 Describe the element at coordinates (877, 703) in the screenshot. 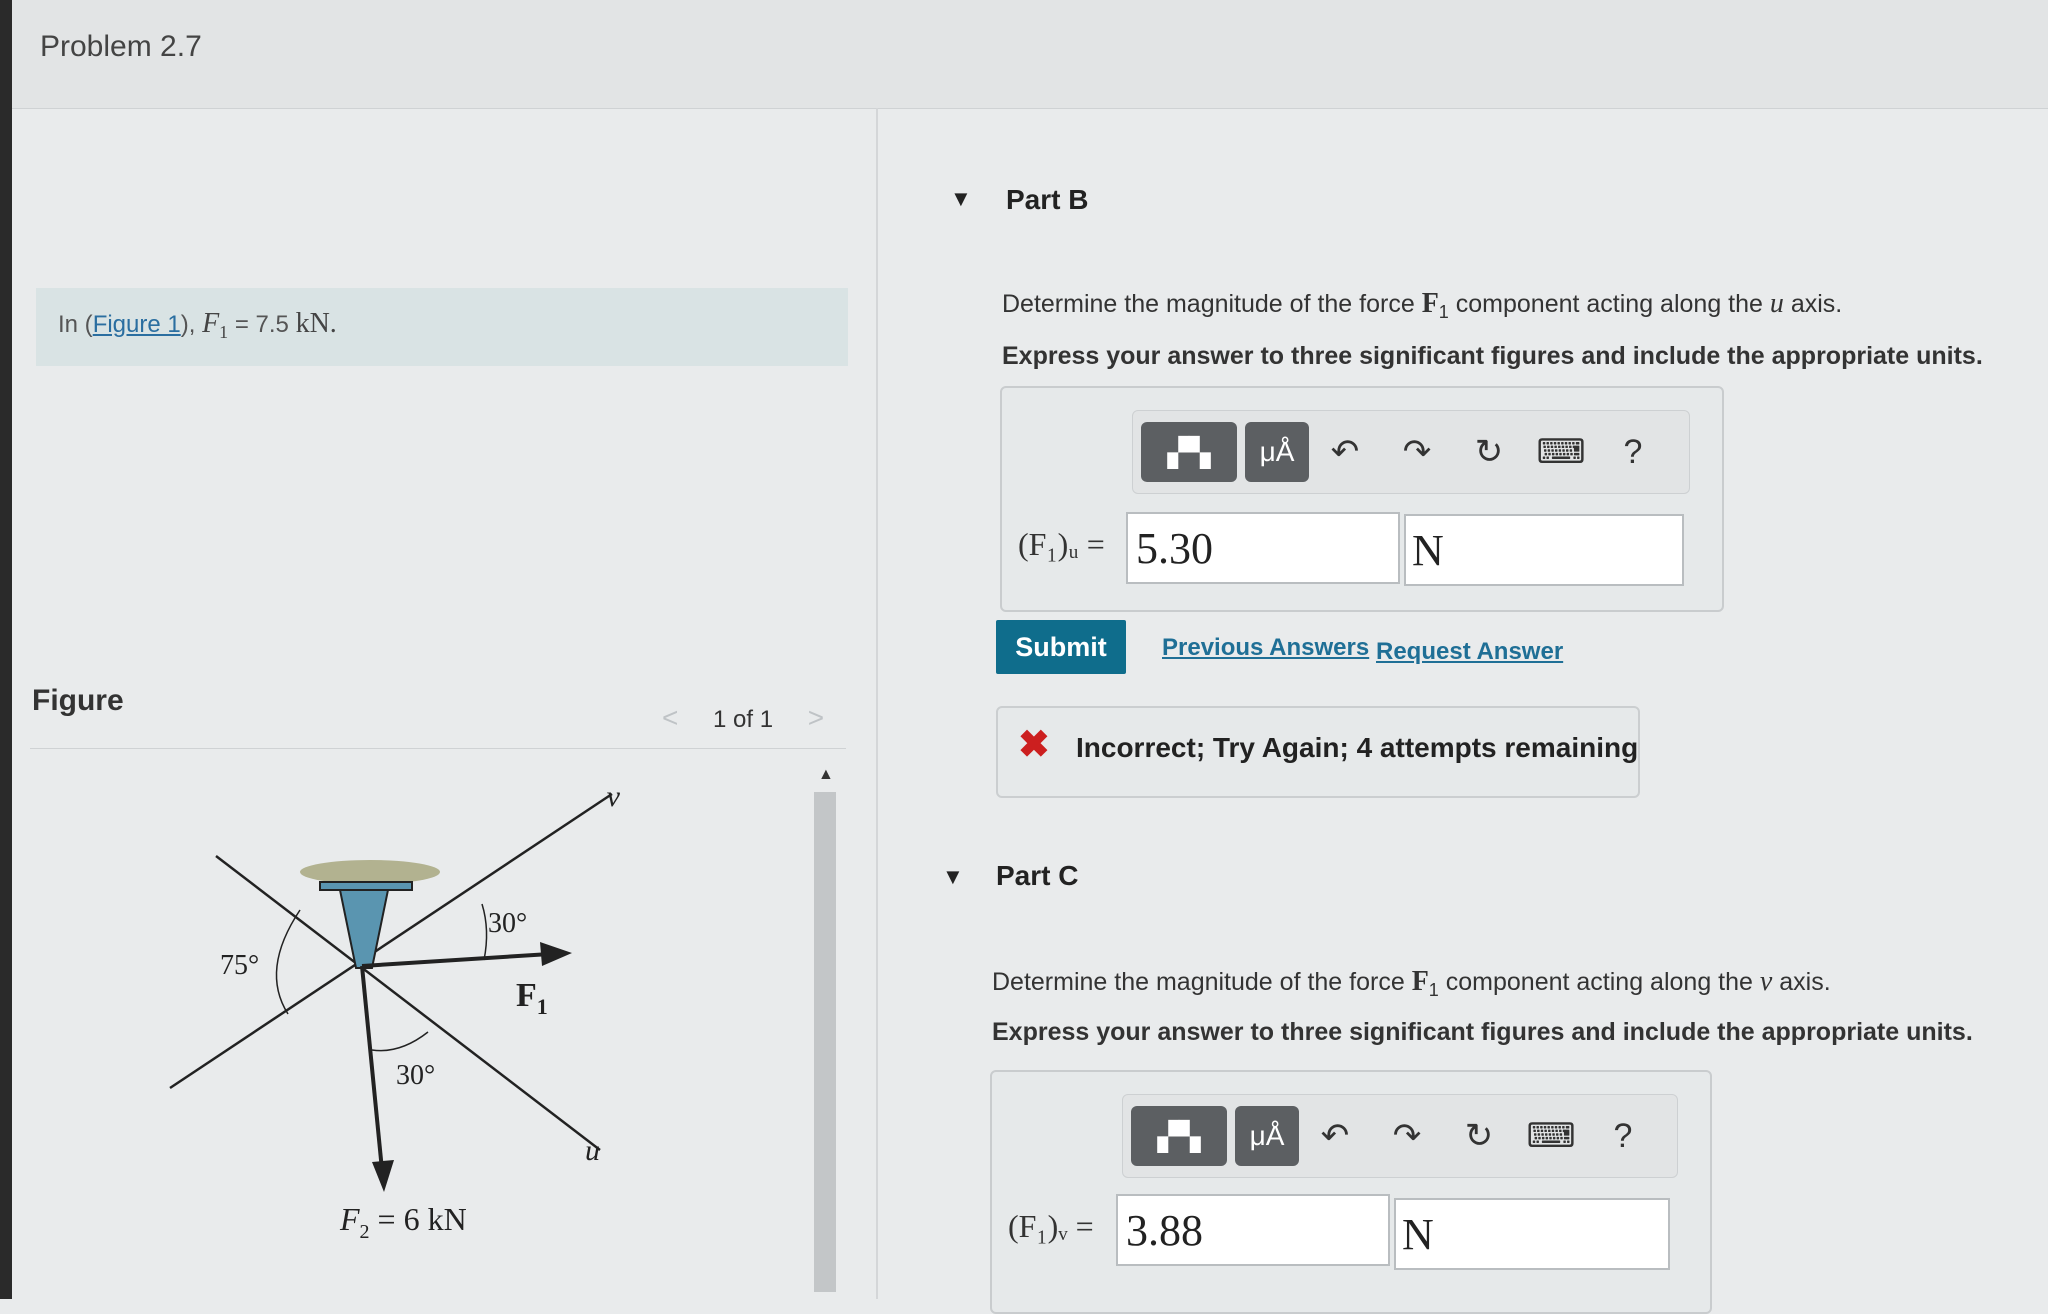

I see `panel-divider` at that location.